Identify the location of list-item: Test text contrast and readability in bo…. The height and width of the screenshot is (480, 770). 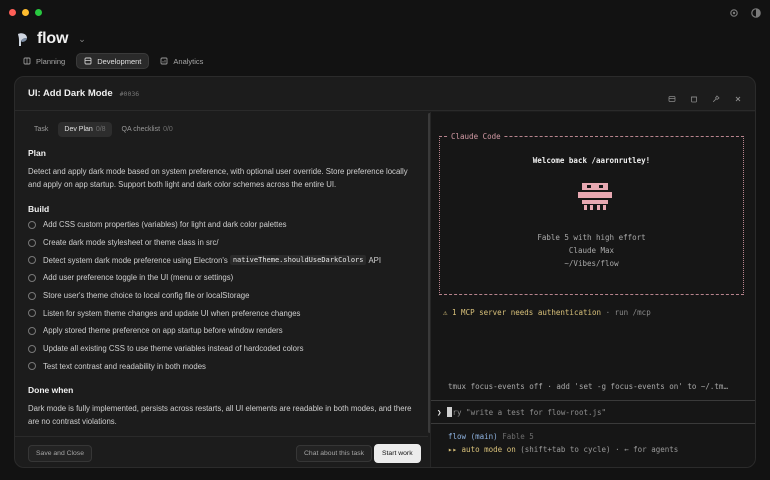
(224, 367).